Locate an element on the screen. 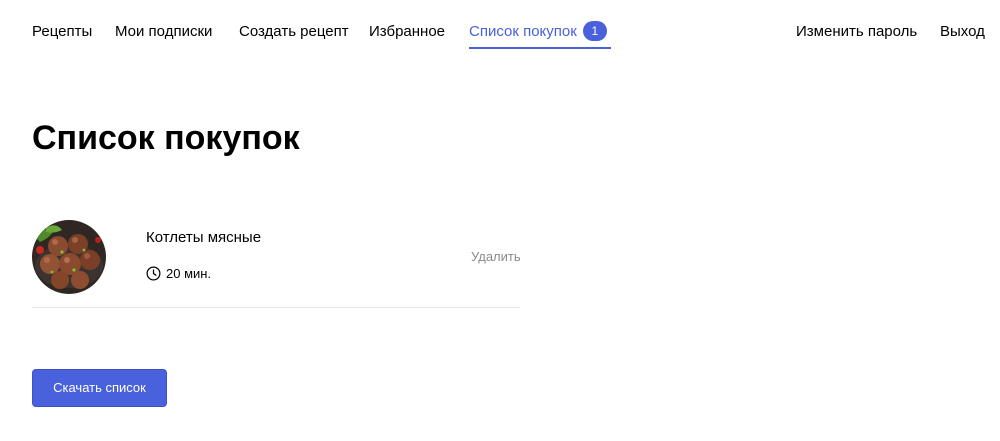 The height and width of the screenshot is (441, 1000). shopping-list-count-badge: 1 is located at coordinates (594, 31).